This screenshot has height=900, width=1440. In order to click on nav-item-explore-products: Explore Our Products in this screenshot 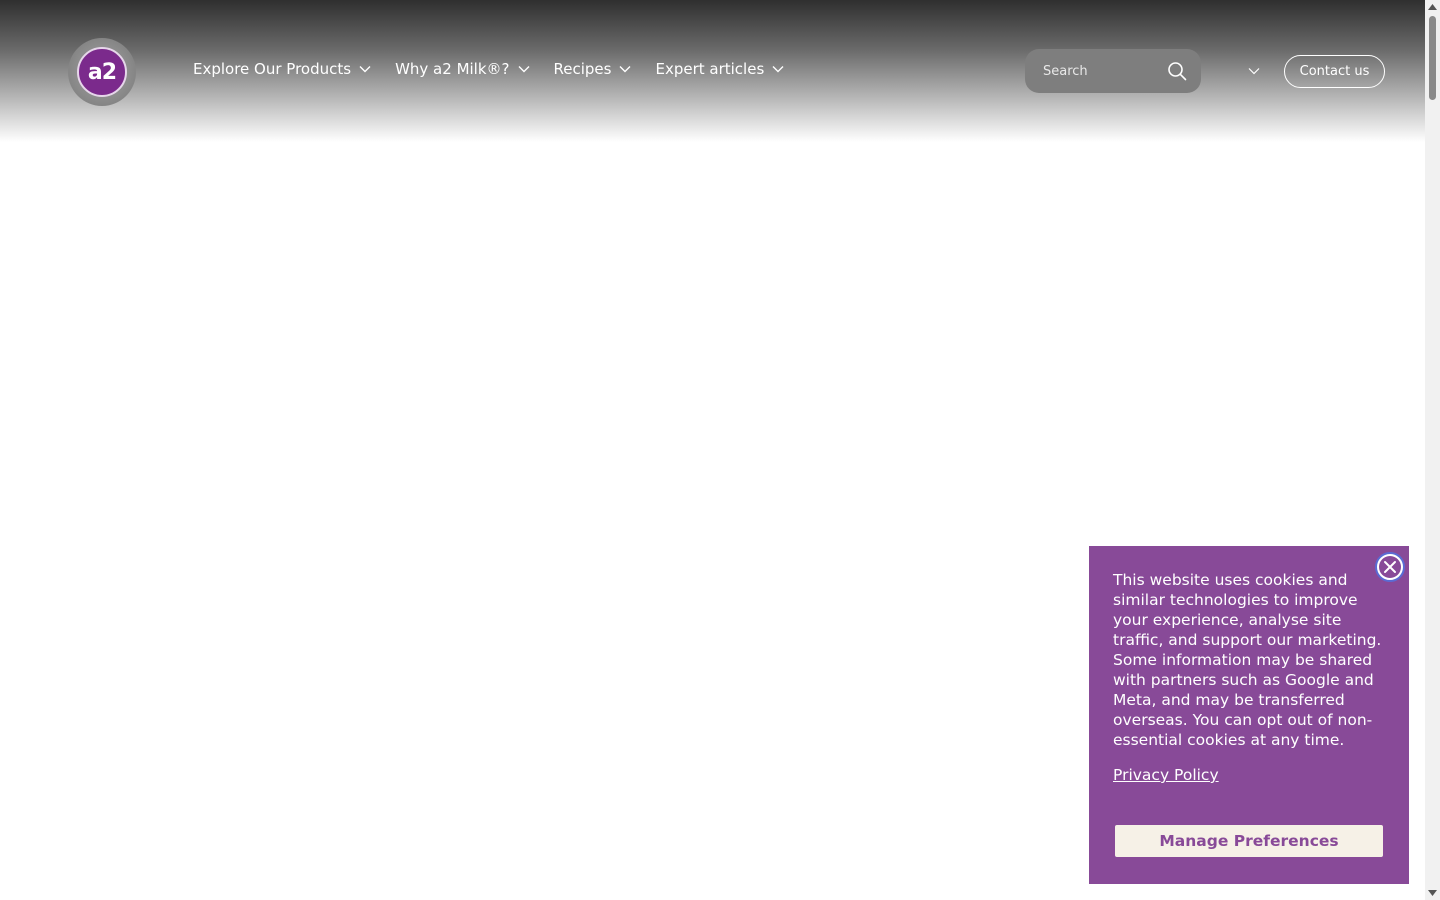, I will do `click(282, 69)`.